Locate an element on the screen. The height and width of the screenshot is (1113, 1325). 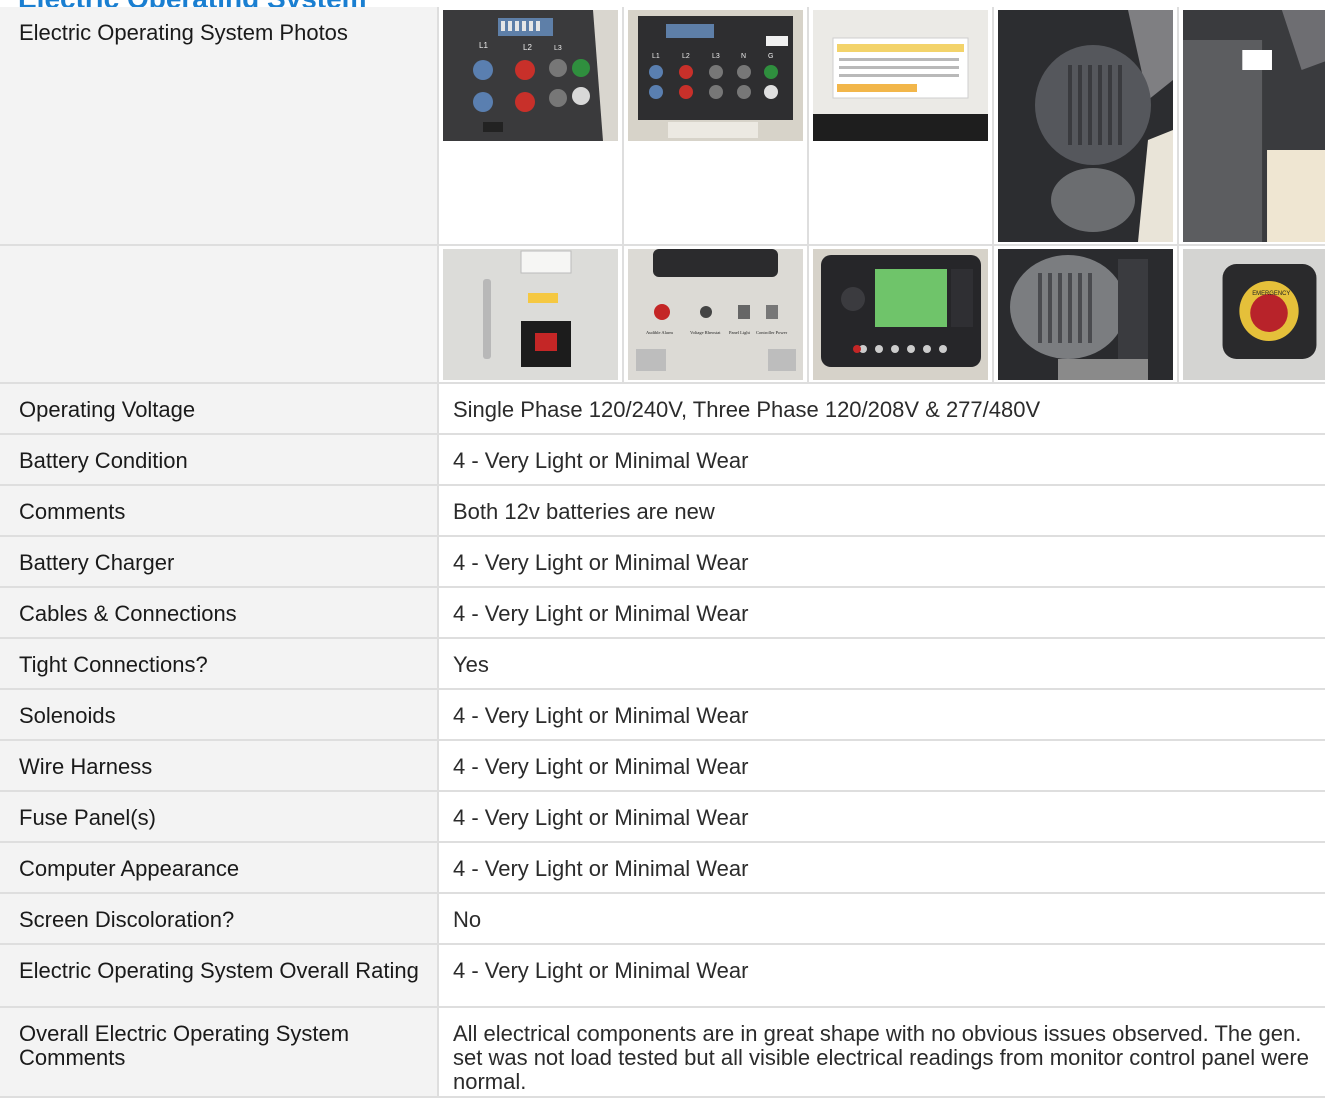
row-label: Wire Harness is located at coordinates (219, 766).